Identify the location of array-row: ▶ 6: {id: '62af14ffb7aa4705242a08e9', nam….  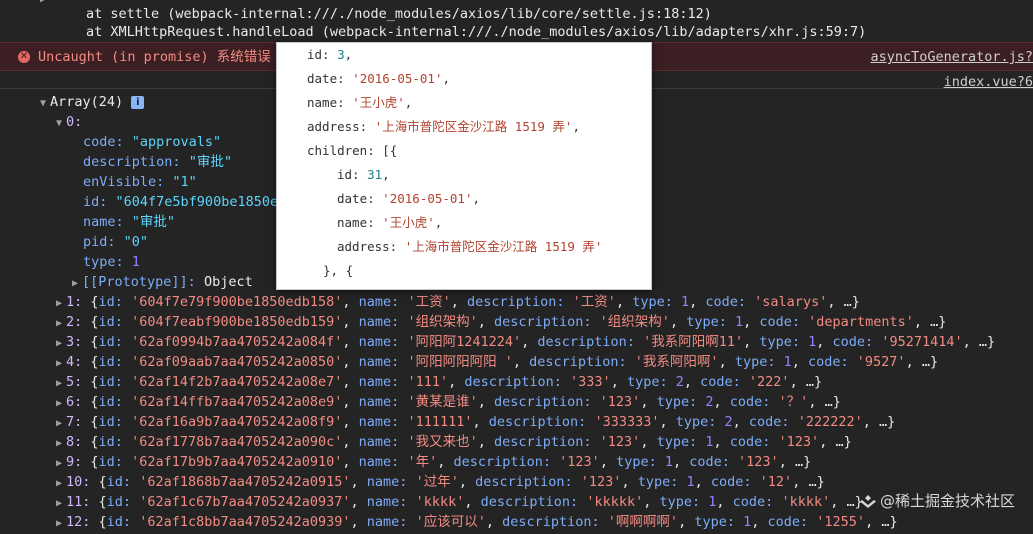
(448, 402).